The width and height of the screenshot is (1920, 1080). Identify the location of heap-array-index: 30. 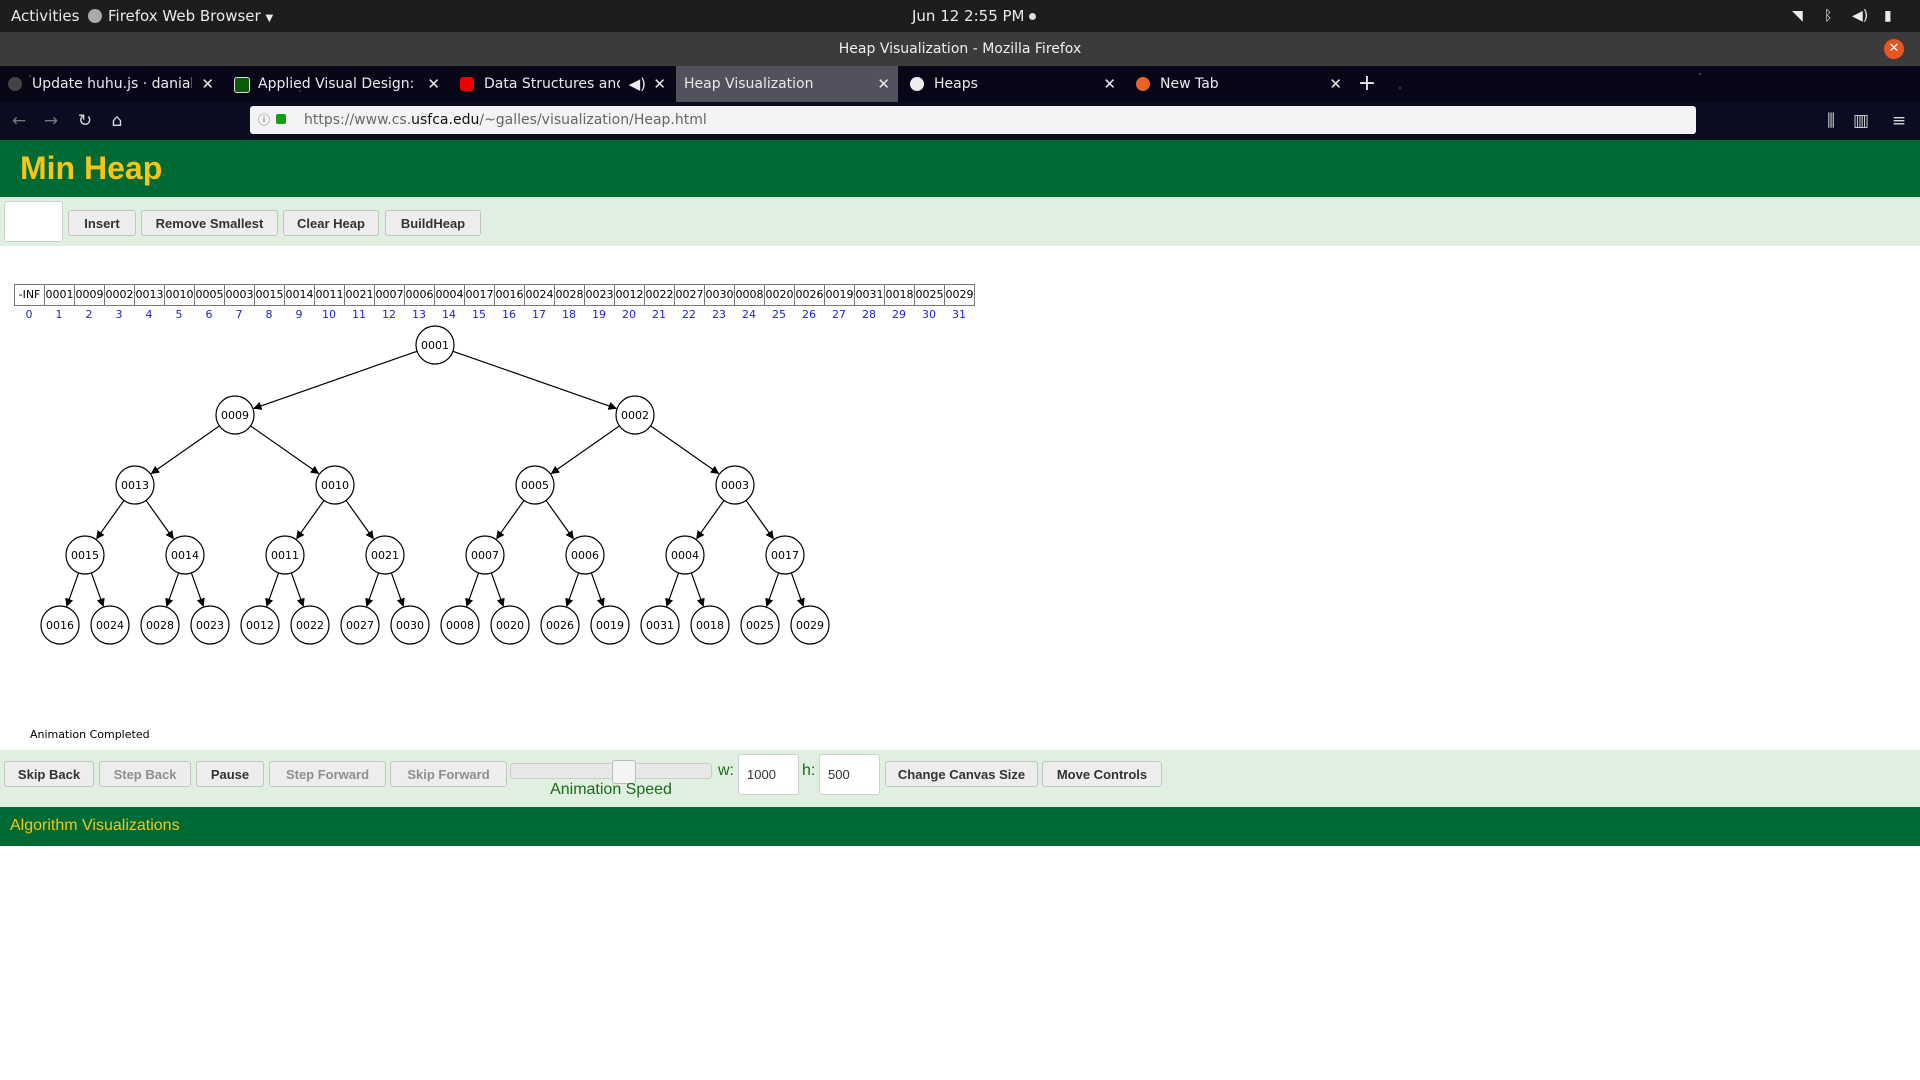
(929, 314).